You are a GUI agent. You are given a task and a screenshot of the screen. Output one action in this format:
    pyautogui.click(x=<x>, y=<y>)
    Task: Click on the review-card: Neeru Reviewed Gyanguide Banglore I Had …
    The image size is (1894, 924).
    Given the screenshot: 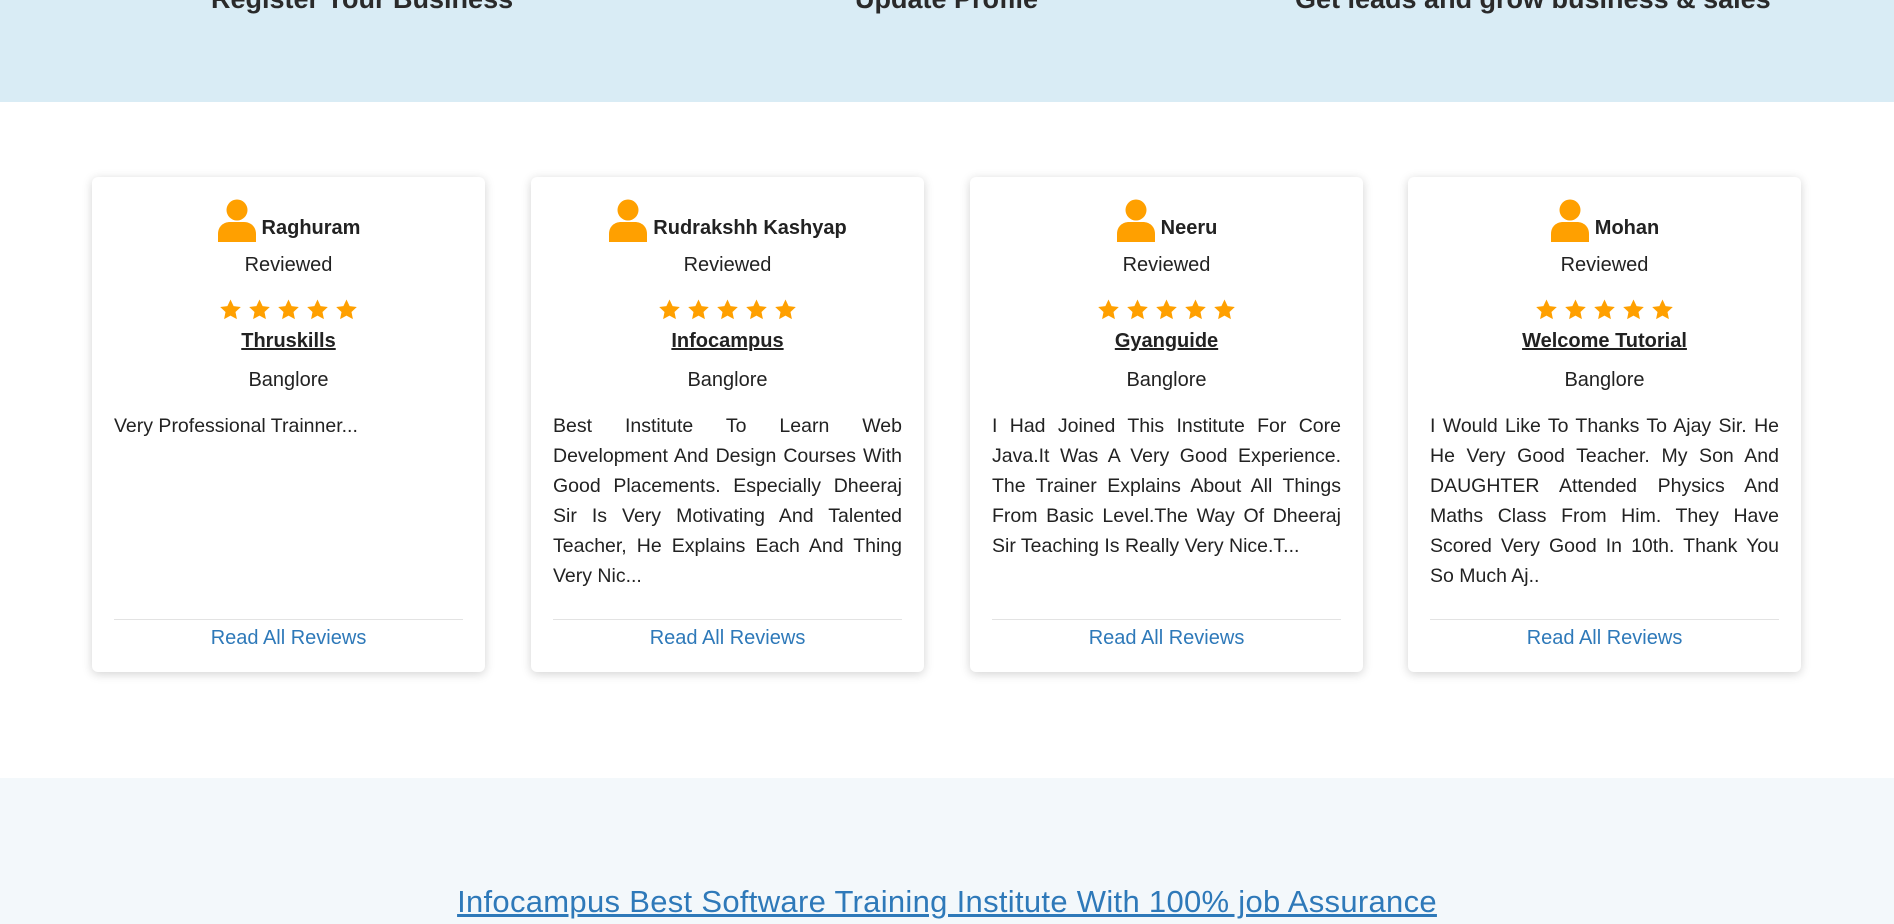 What is the action you would take?
    pyautogui.click(x=1166, y=424)
    